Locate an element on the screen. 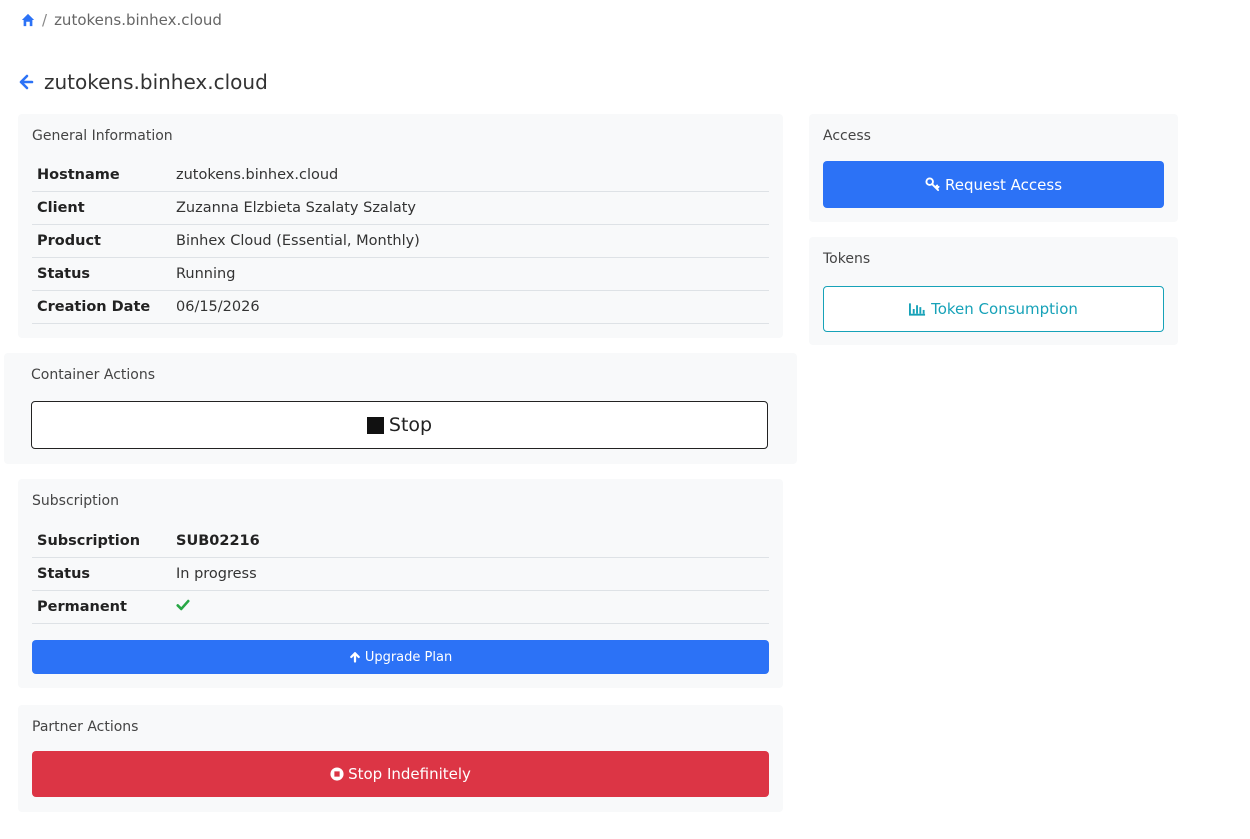 The width and height of the screenshot is (1250, 839). stop-button: Stop is located at coordinates (399, 425).